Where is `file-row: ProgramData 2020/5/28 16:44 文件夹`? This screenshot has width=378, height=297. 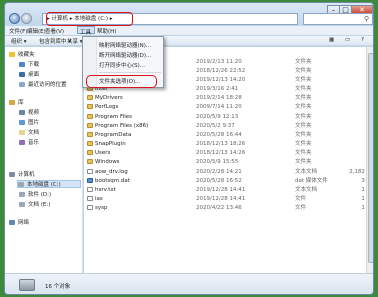 file-row: ProgramData 2020/5/28 16:44 文件夹 is located at coordinates (228, 135).